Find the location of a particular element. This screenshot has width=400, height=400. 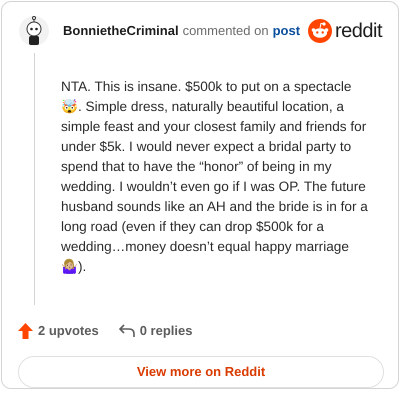

upvote-arrow-icon is located at coordinates (25, 330).